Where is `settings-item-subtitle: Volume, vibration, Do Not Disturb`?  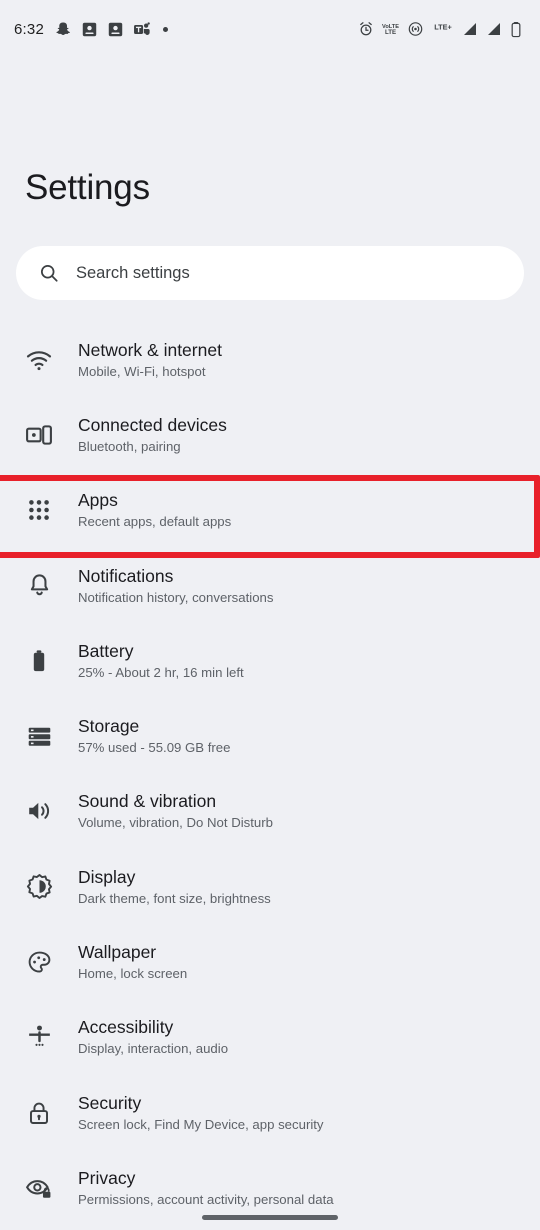 settings-item-subtitle: Volume, vibration, Do Not Disturb is located at coordinates (175, 823).